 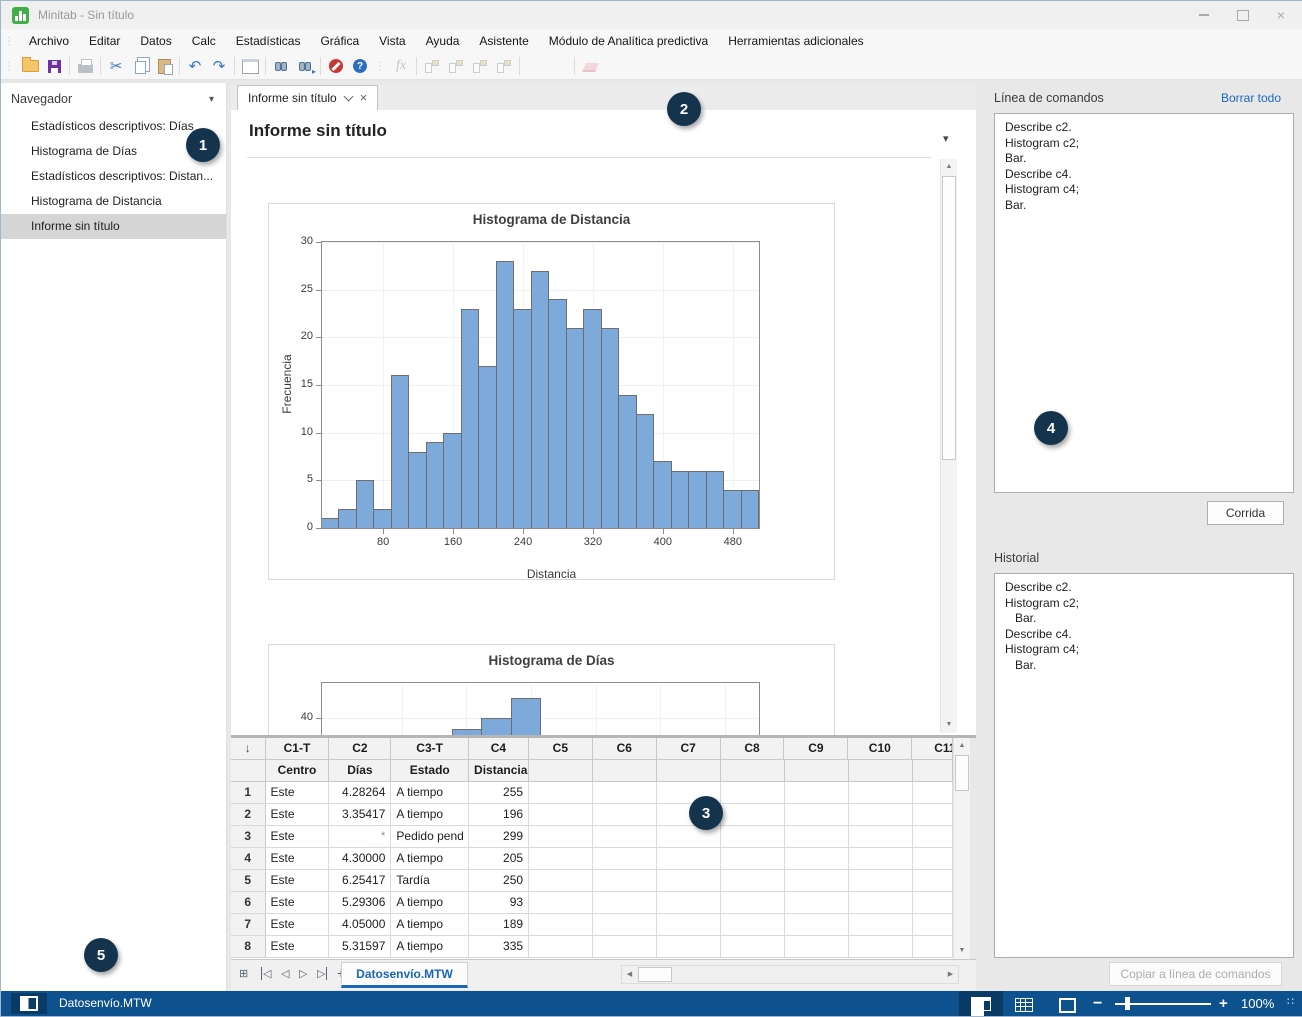 I want to click on worksheet-view-button, so click(x=981, y=1003).